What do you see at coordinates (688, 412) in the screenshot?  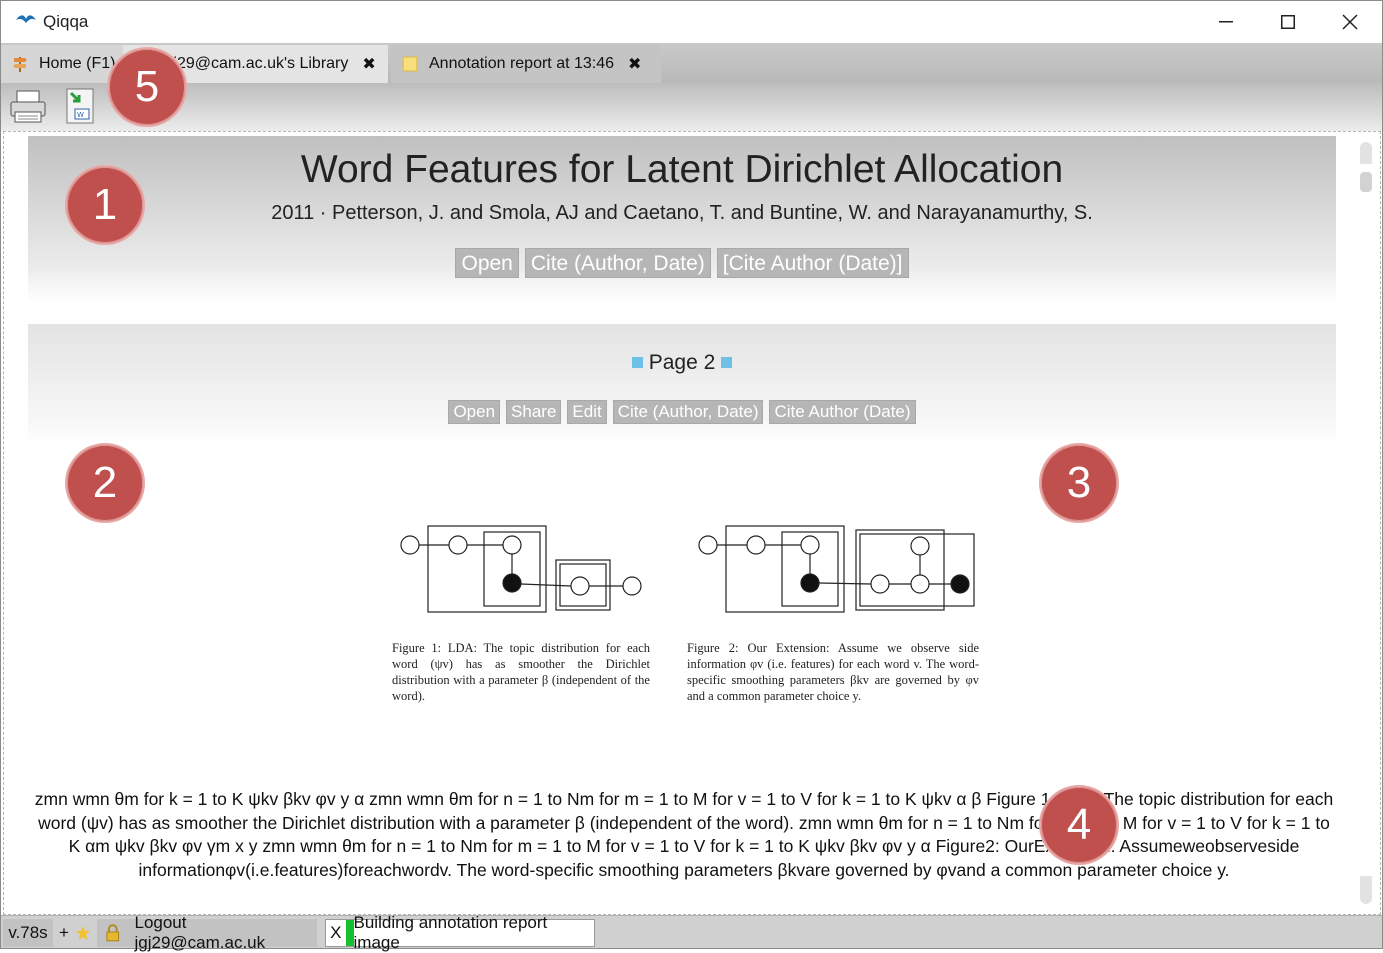 I see `page-cite-author-date-button: Cite (Author, Date)` at bounding box center [688, 412].